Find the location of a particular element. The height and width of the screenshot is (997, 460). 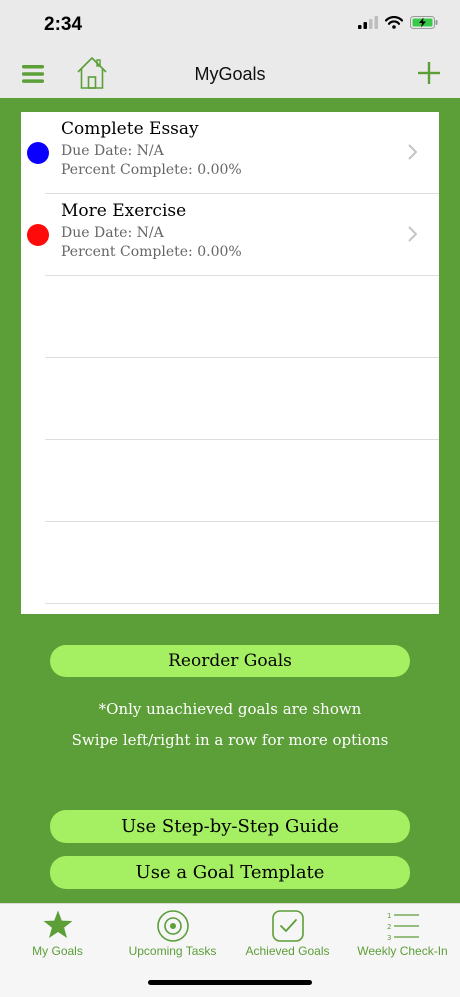

signal-icon is located at coordinates (368, 22).